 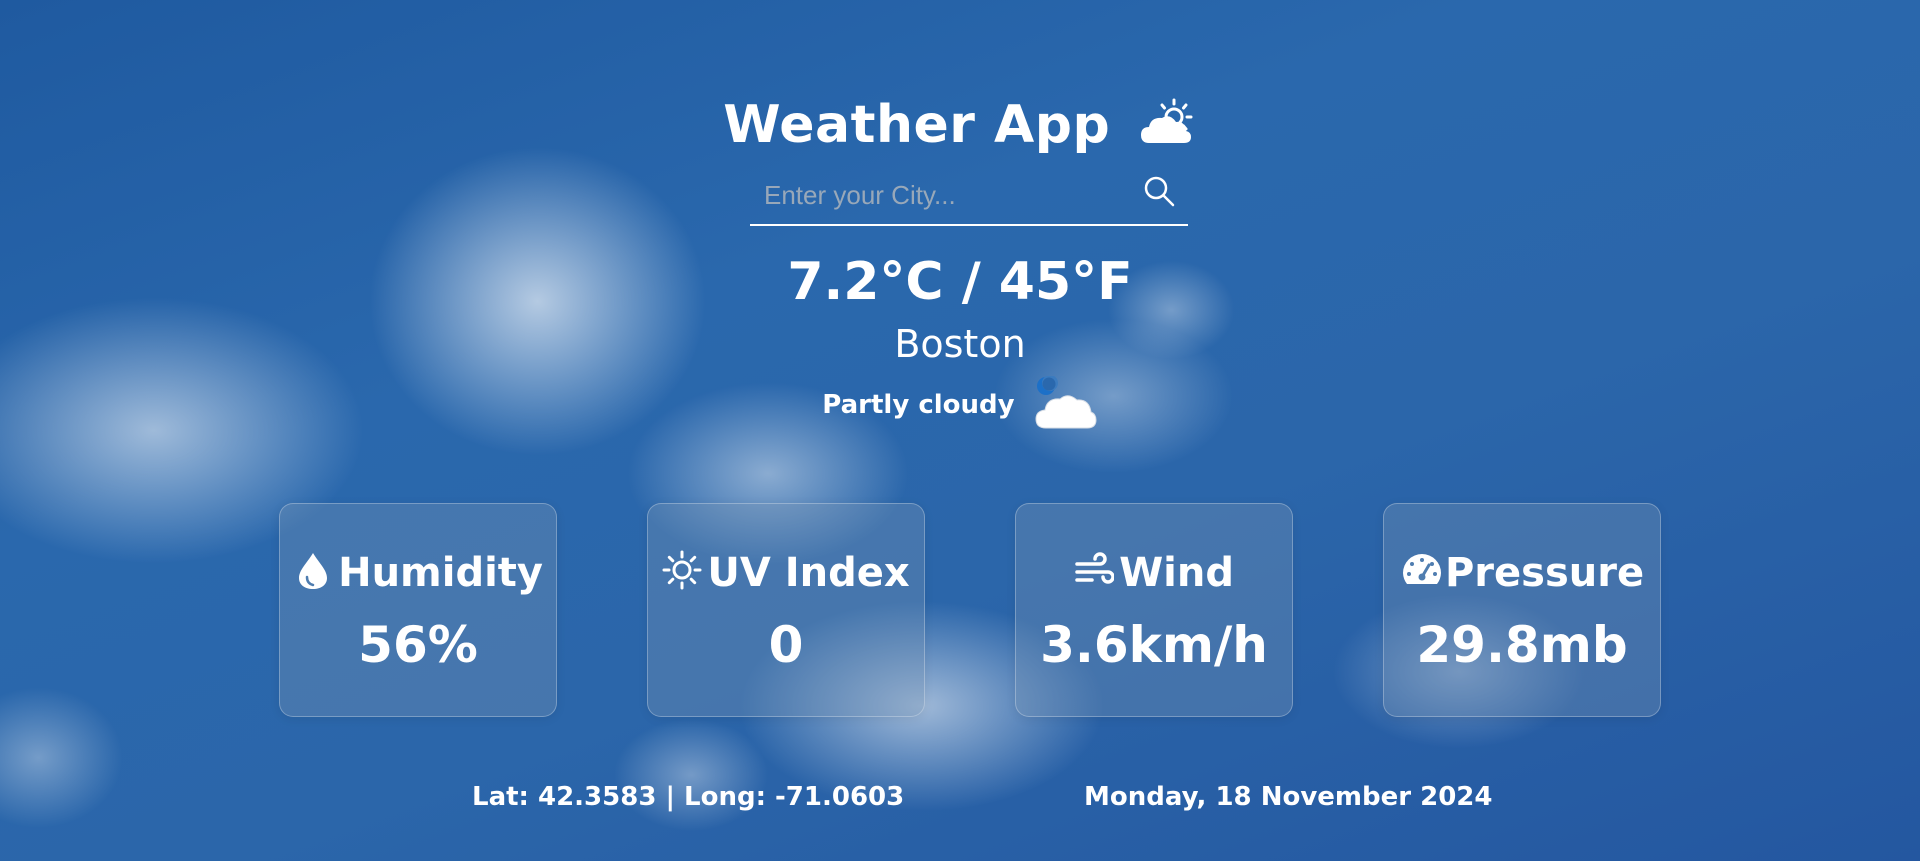 What do you see at coordinates (786, 610) in the screenshot?
I see `uv-index-card: UV Index 0` at bounding box center [786, 610].